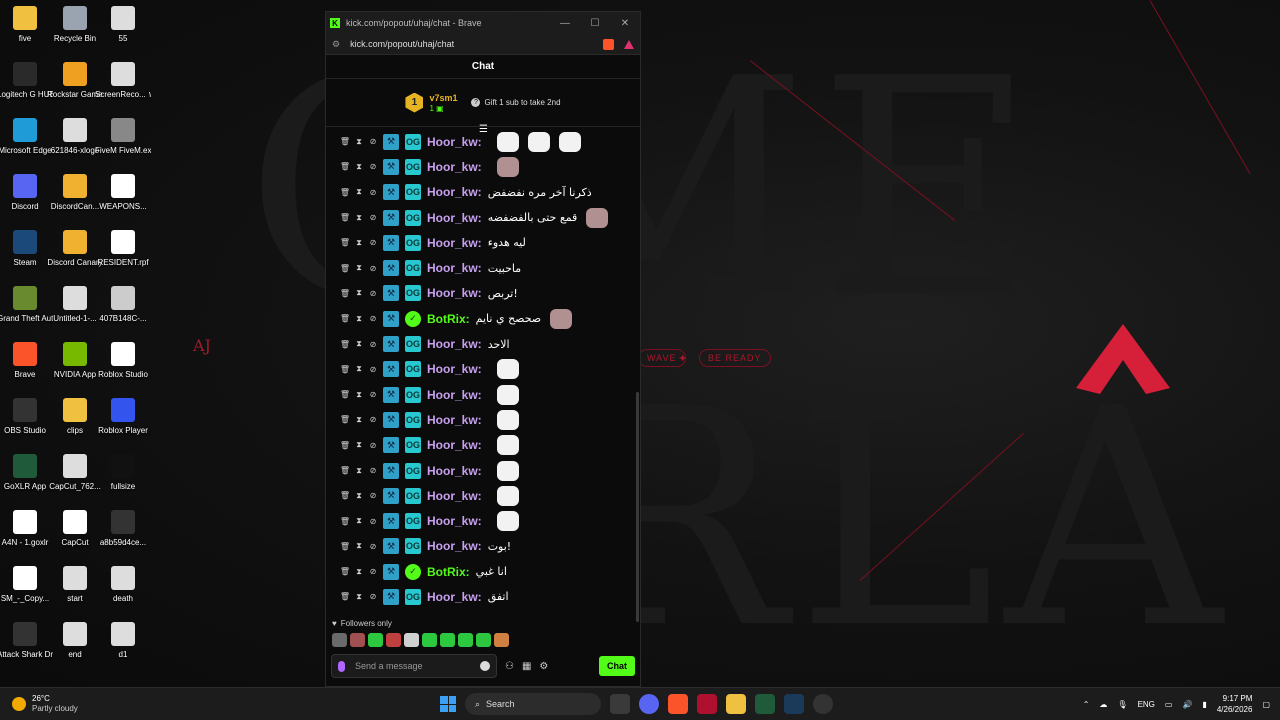  What do you see at coordinates (678, 704) in the screenshot?
I see `brave-taskbar-icon` at bounding box center [678, 704].